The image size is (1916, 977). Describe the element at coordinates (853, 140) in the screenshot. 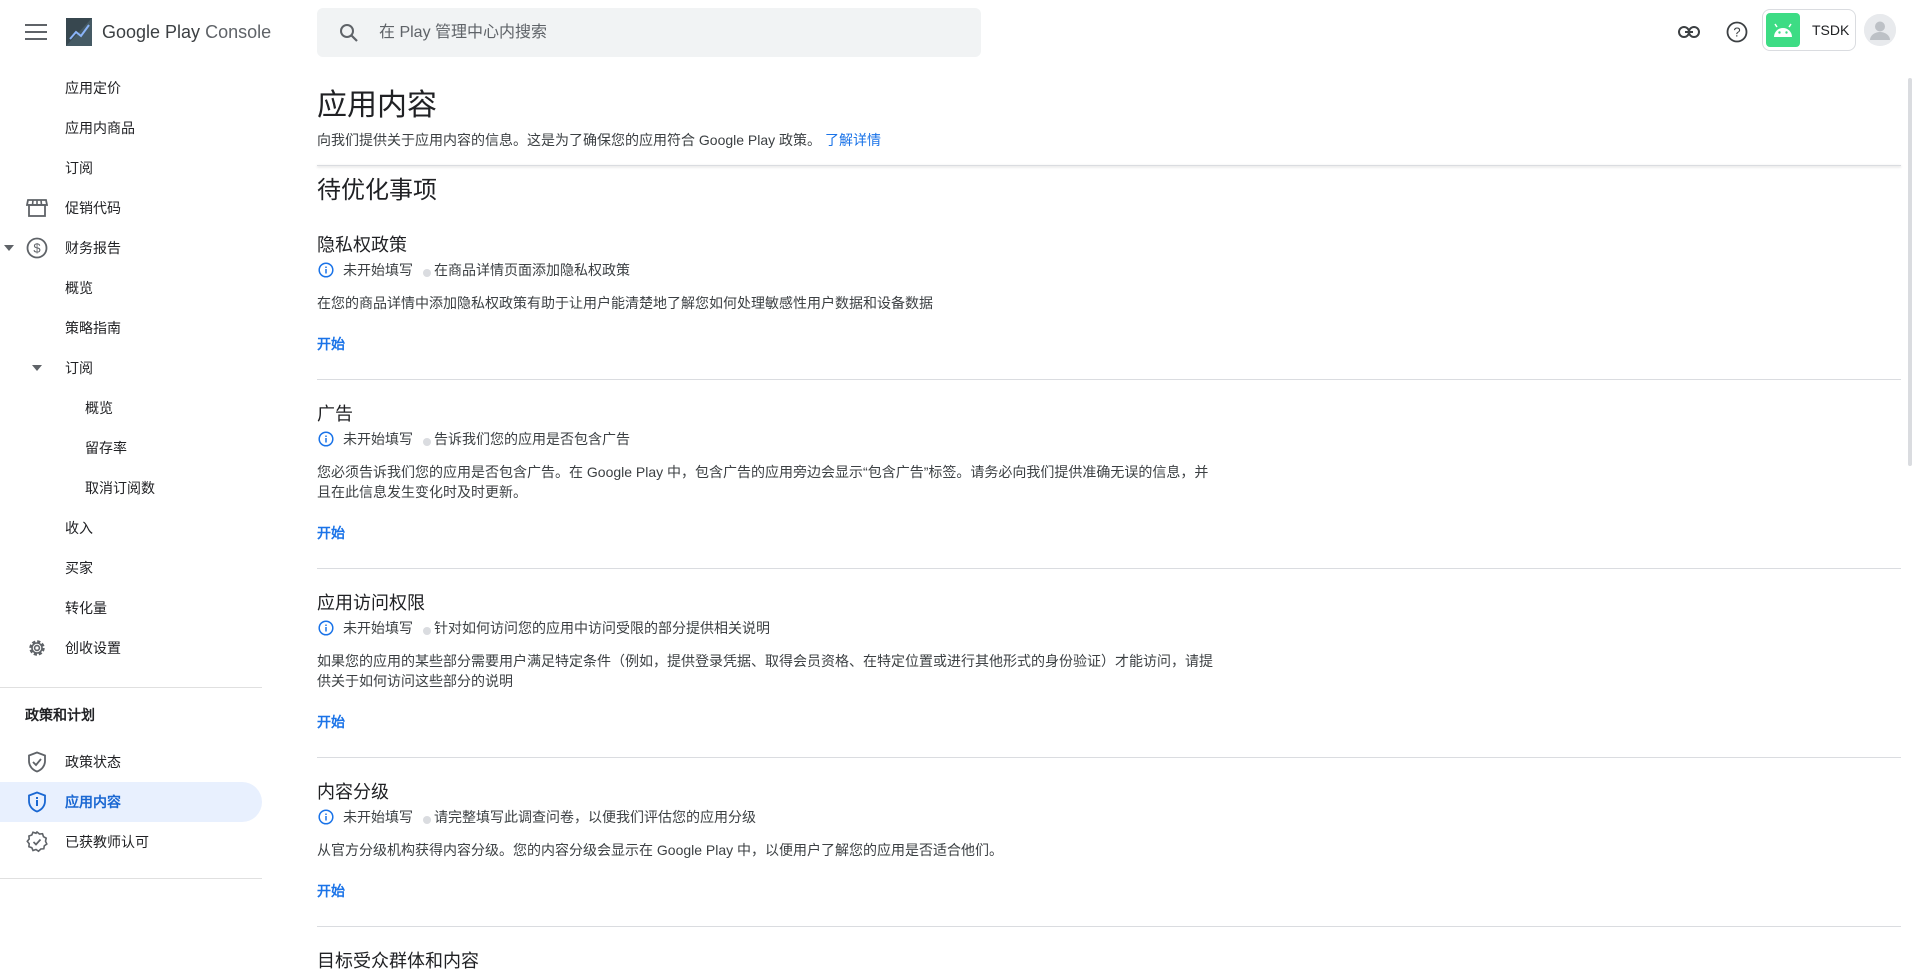

I see `learn-more-link: 了解详情` at that location.